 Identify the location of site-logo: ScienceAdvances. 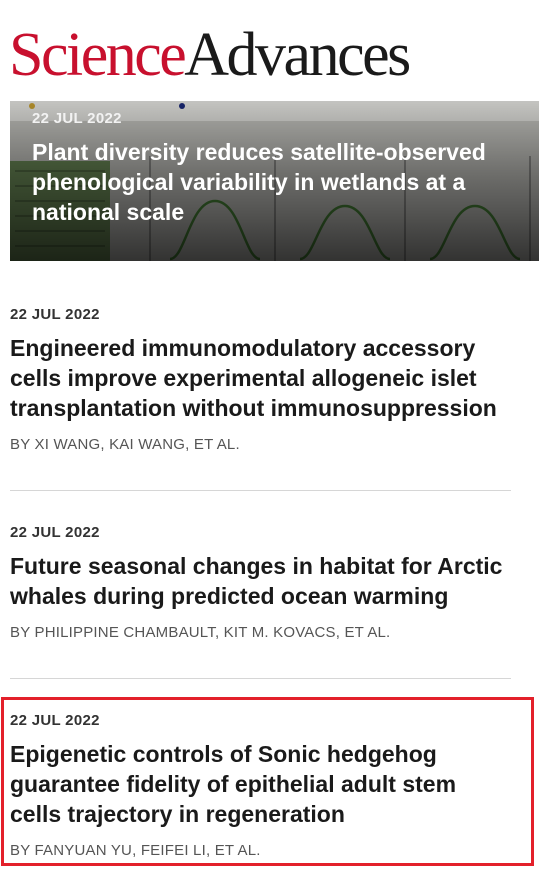
(210, 57).